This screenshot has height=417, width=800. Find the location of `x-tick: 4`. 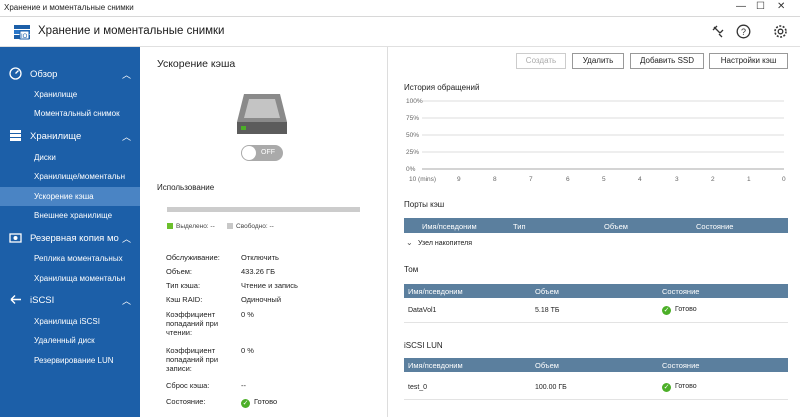

x-tick: 4 is located at coordinates (640, 179).